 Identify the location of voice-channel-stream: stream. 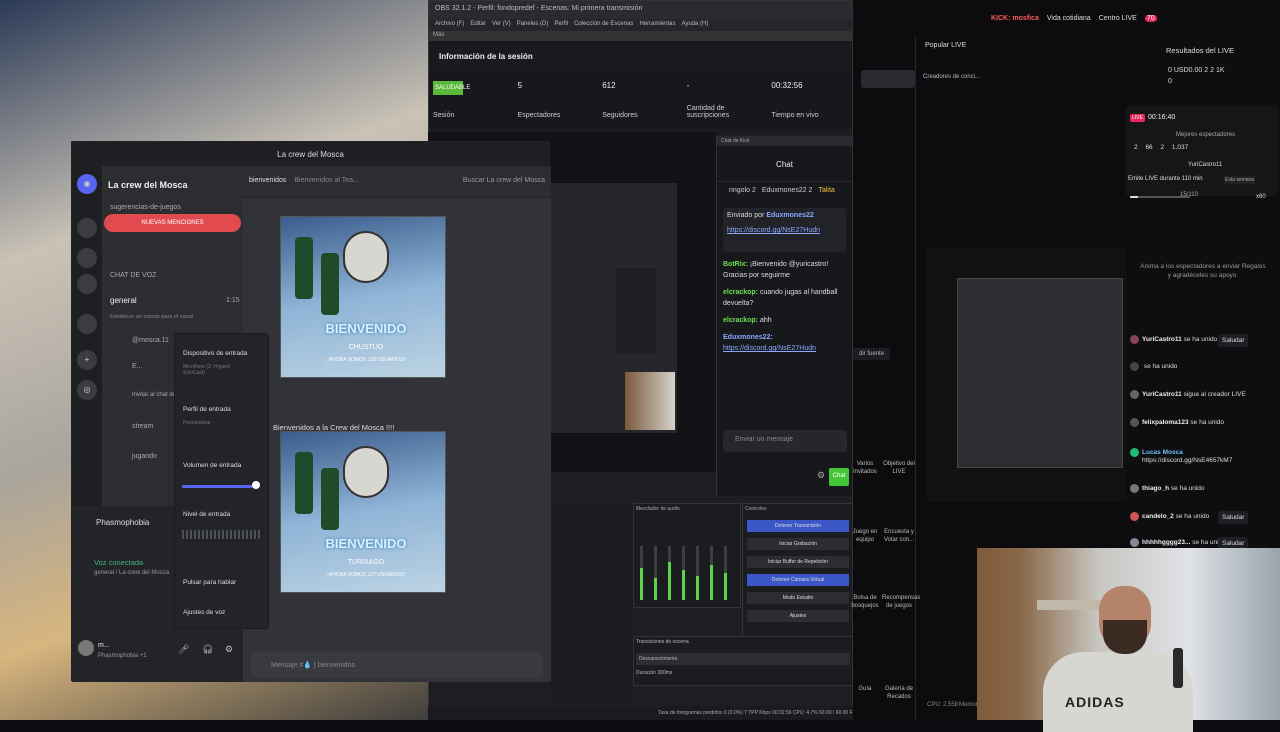
(142, 426).